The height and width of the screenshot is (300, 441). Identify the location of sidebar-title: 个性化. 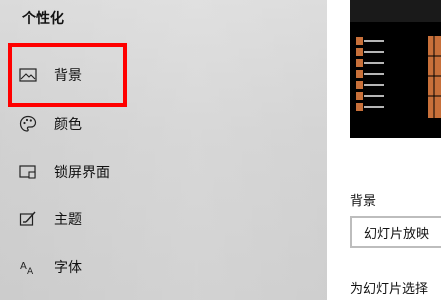
(43, 19).